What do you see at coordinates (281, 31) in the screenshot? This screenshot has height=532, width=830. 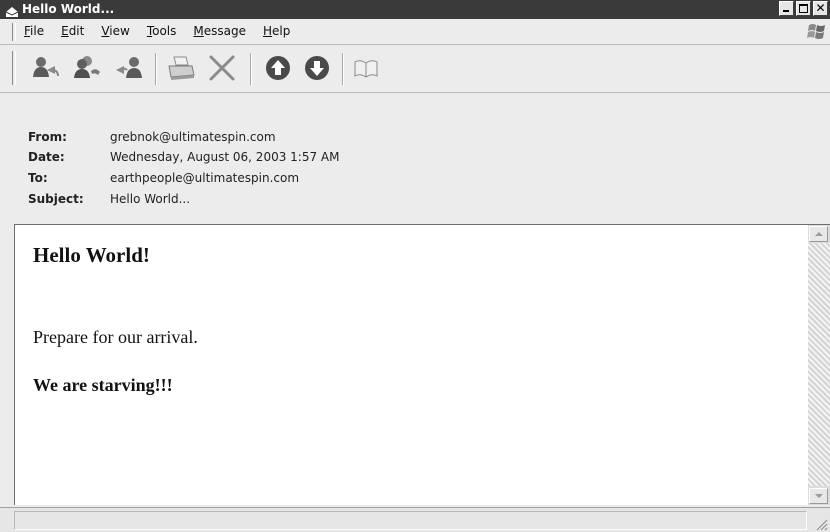 I see `menu-help-label: elp` at bounding box center [281, 31].